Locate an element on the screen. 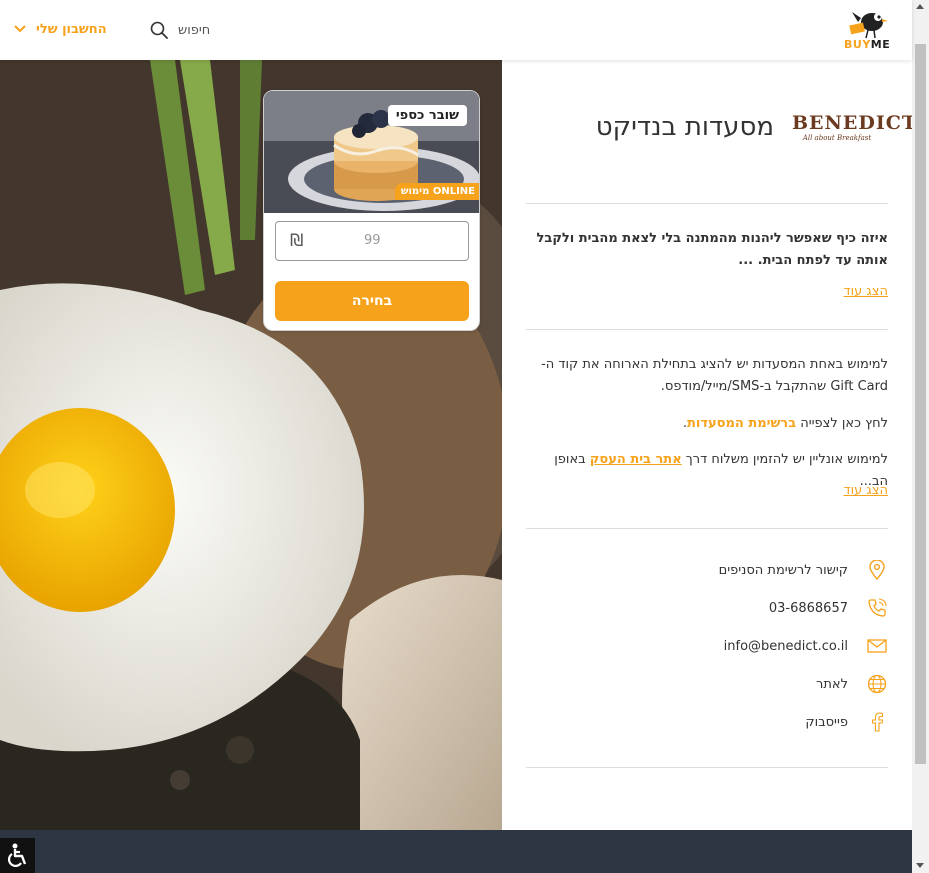 This screenshot has height=873, width=929. search-button: חיפוש is located at coordinates (180, 30).